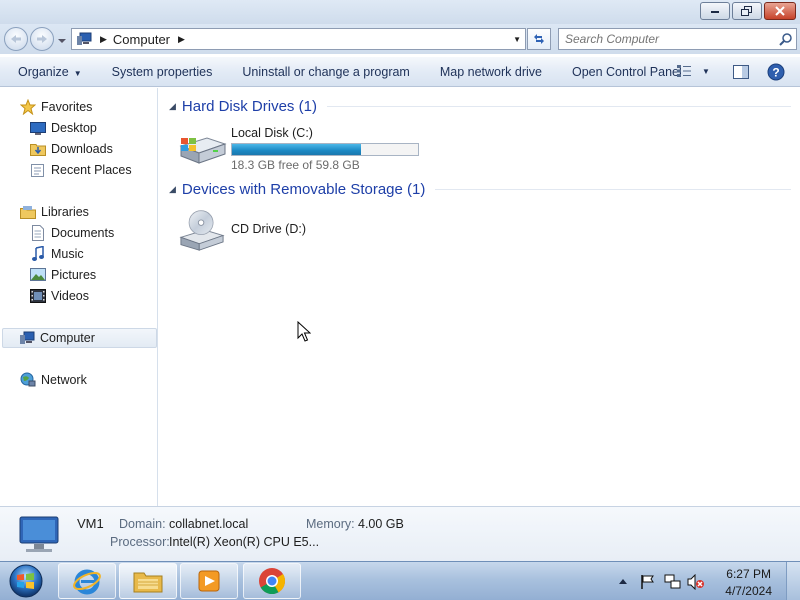 Image resolution: width=800 pixels, height=600 pixels. I want to click on organize-menu: Organize ▼, so click(41, 72).